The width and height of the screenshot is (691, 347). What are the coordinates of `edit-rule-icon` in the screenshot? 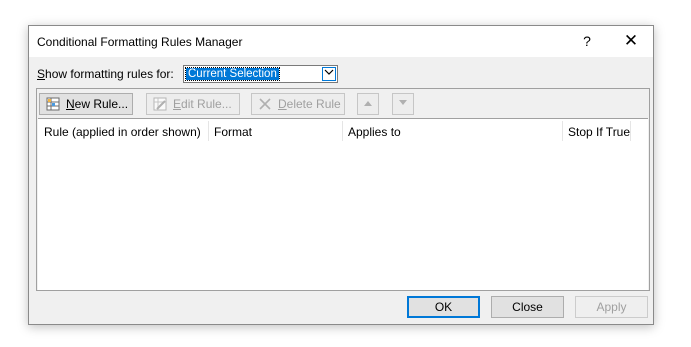 It's located at (160, 104).